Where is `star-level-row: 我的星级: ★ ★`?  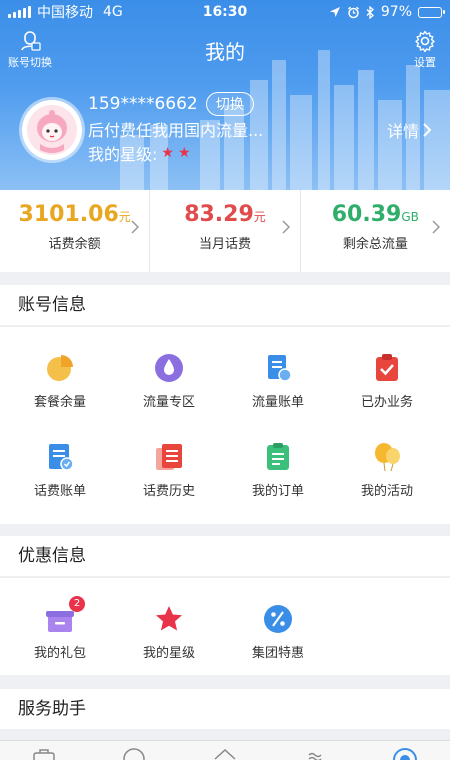
star-level-row: 我的星级: ★ ★ is located at coordinates (139, 153).